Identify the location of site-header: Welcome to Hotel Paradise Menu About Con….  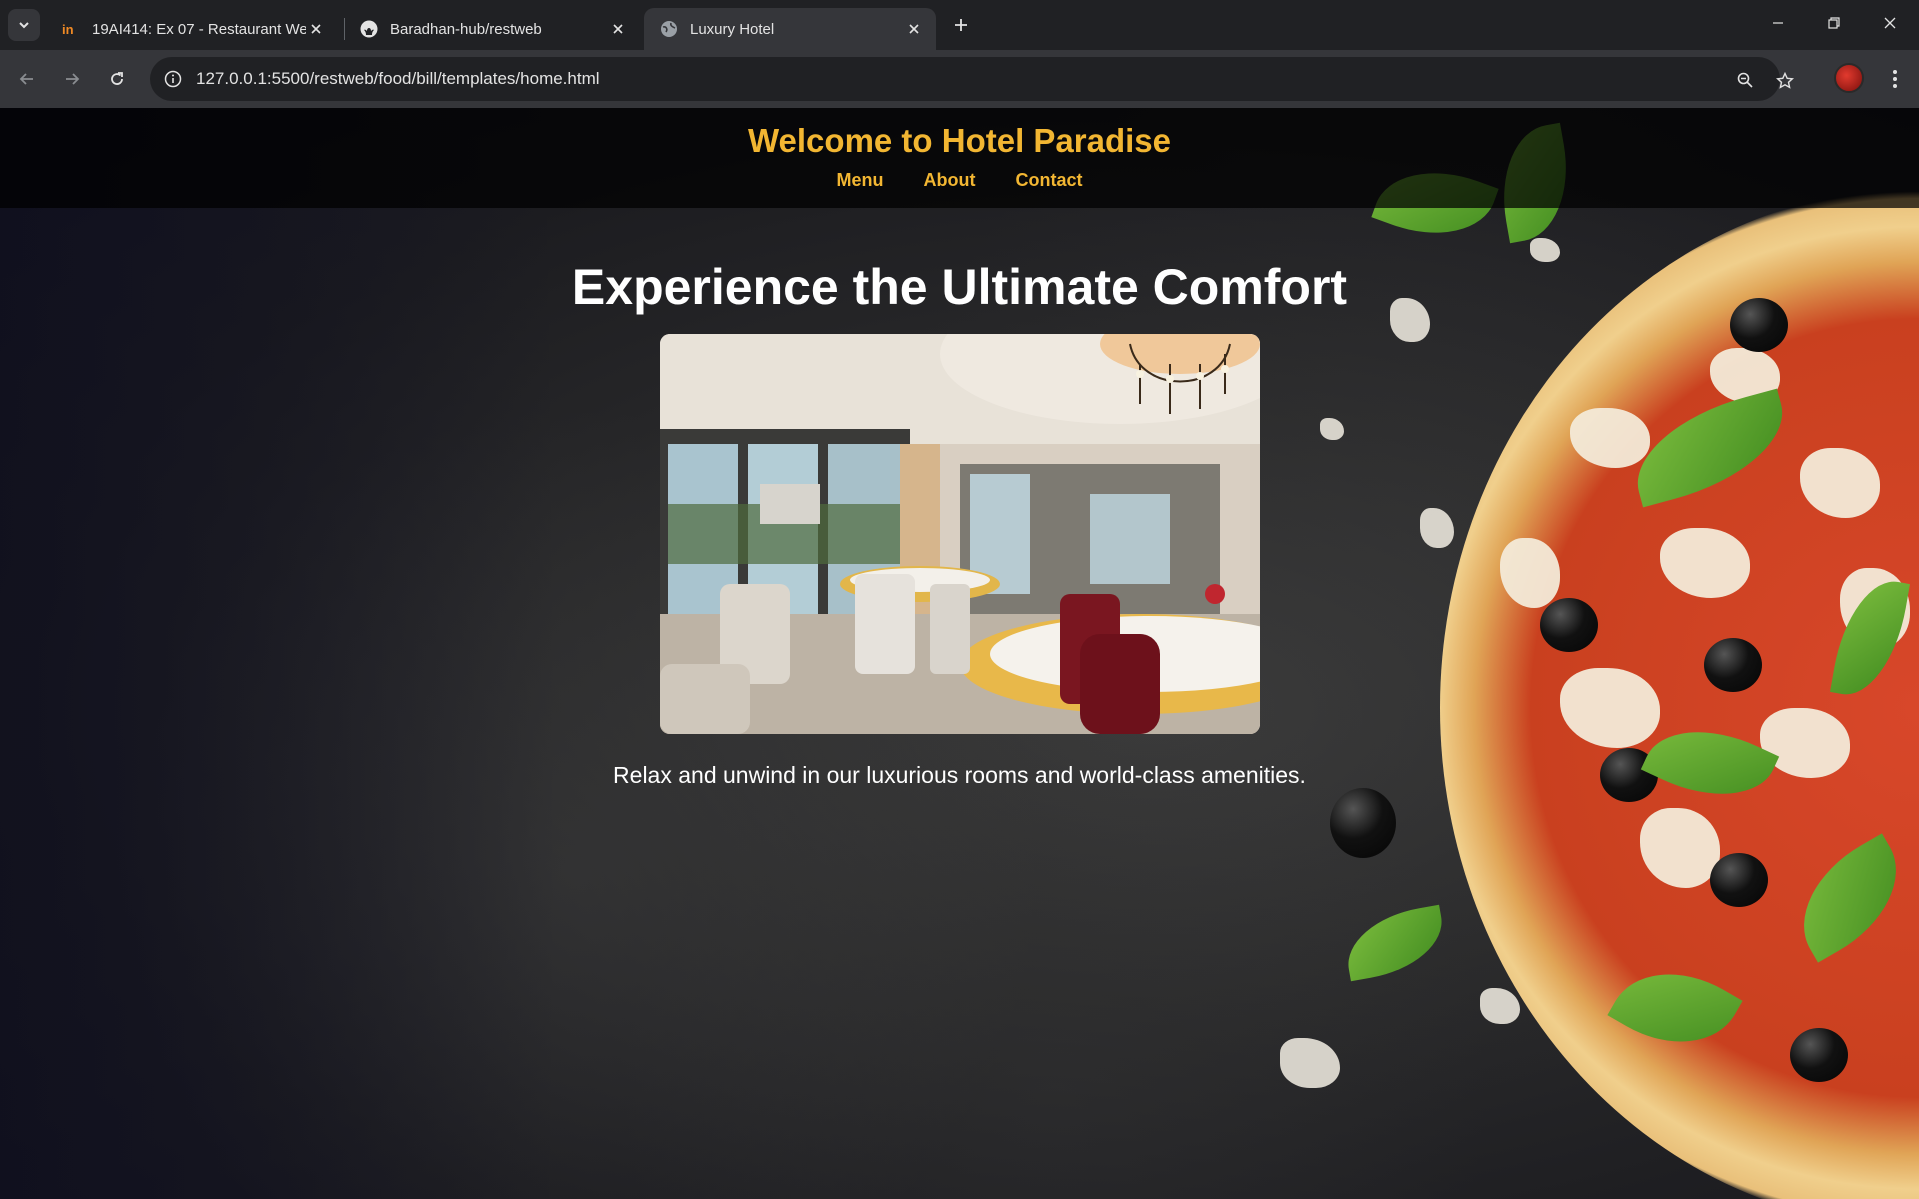
(959, 158).